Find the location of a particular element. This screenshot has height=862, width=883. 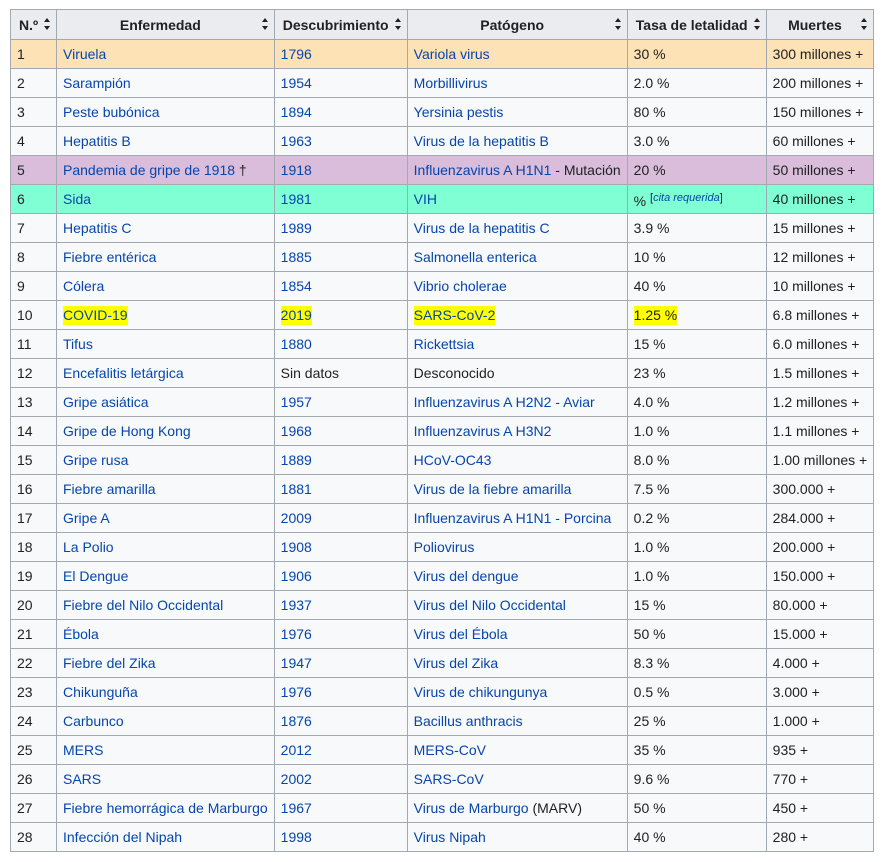

cell-disease: Hepatitis C is located at coordinates (165, 228).